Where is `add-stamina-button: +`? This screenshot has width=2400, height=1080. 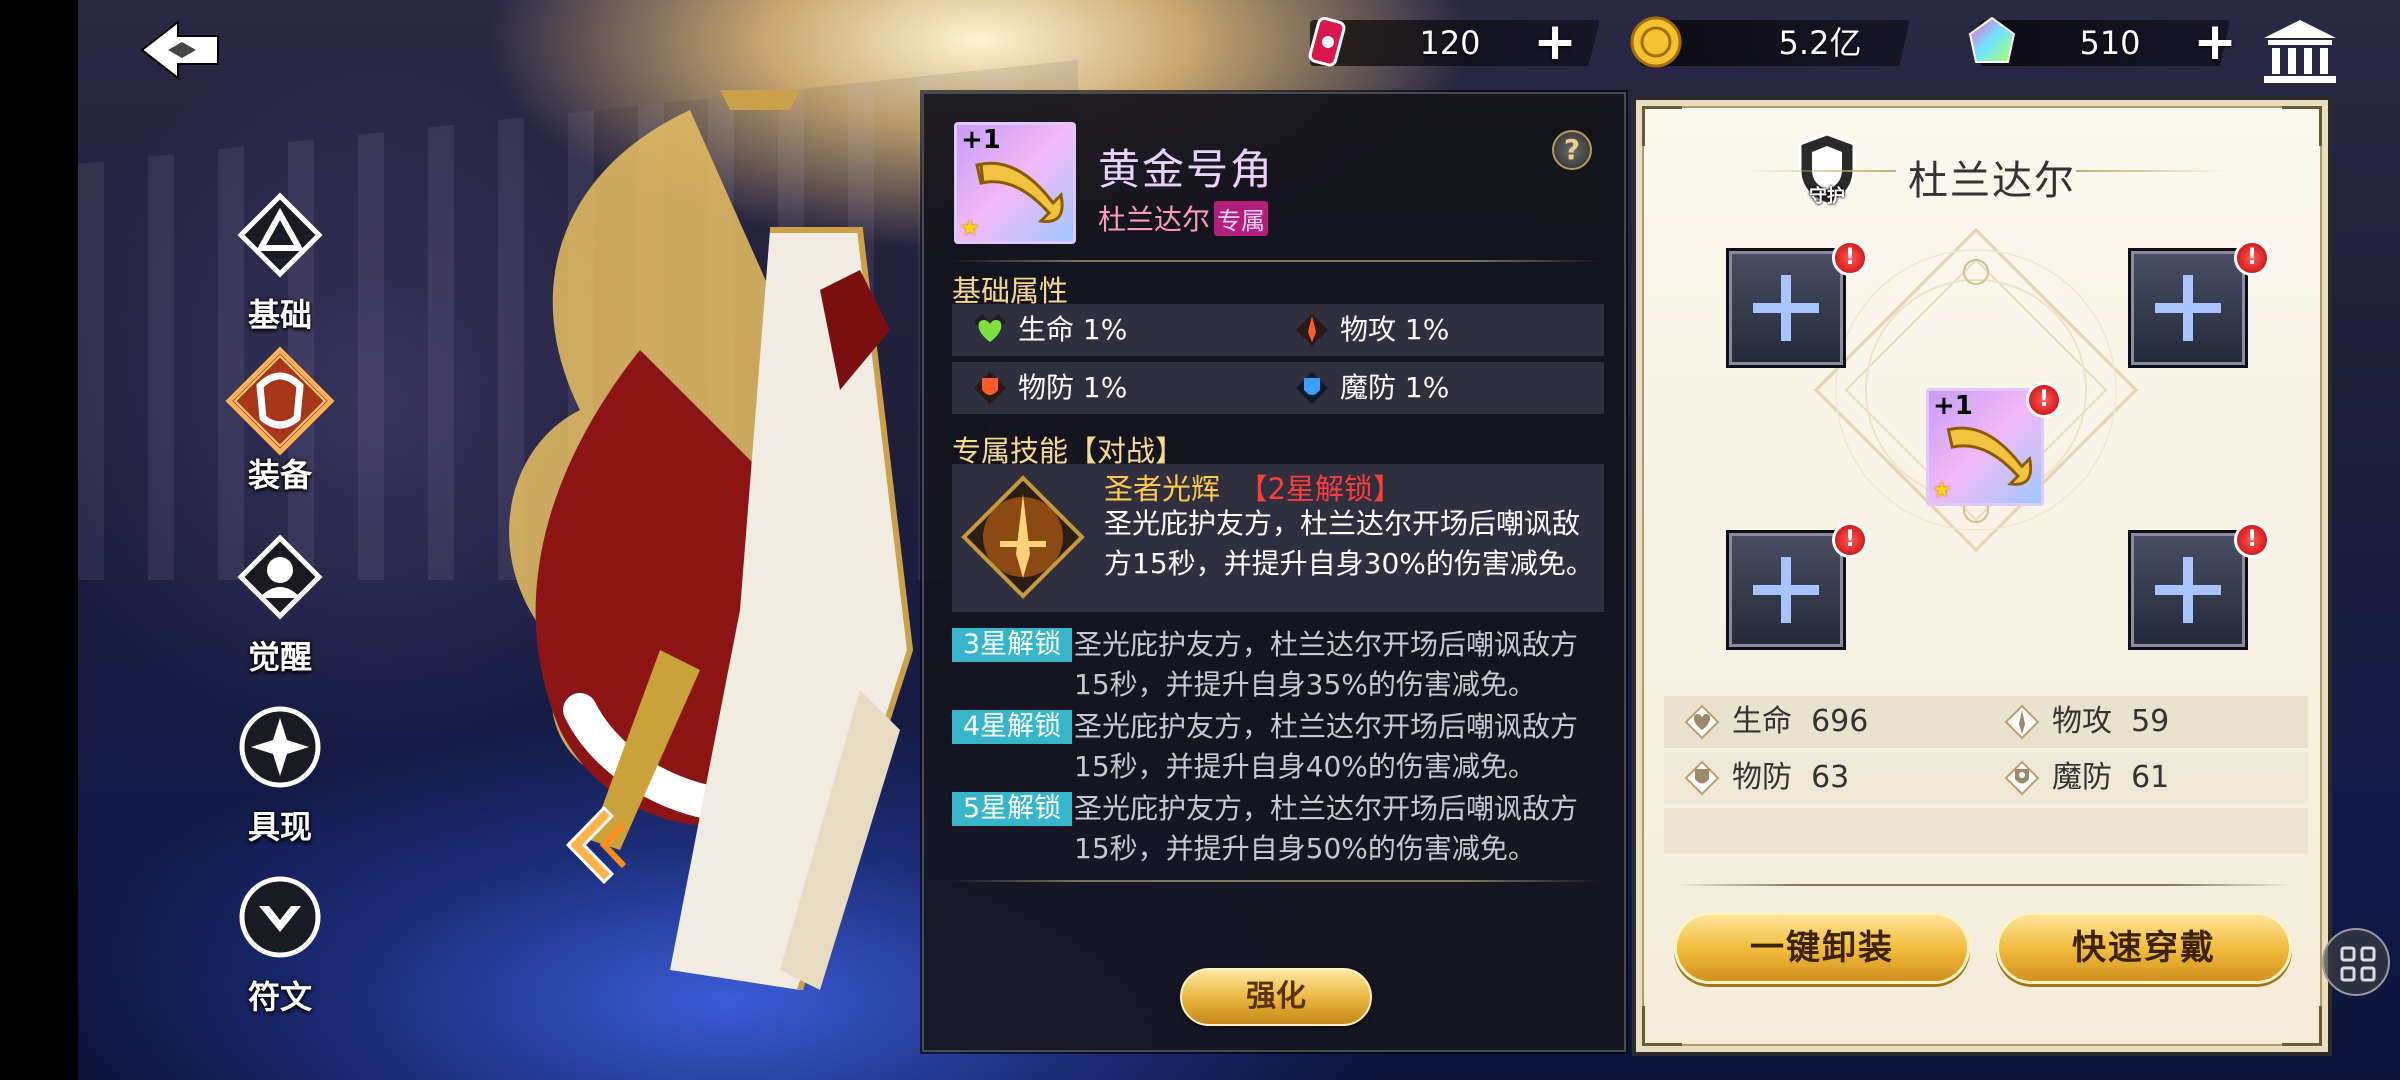
add-stamina-button: + is located at coordinates (1555, 42).